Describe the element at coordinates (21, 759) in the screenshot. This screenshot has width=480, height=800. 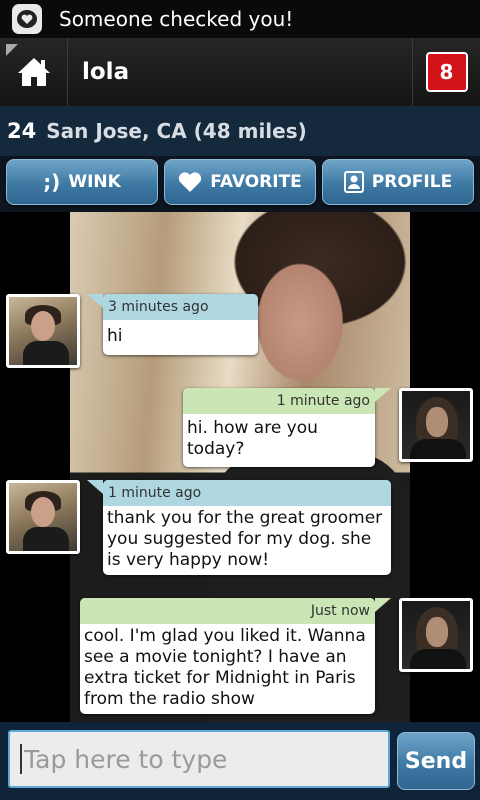
I see `text-caret` at that location.